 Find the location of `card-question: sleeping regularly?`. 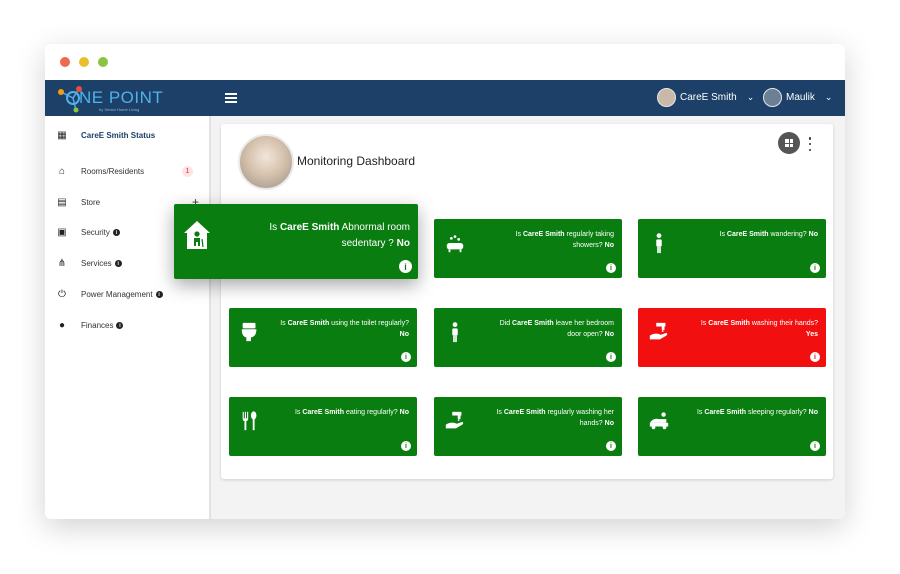

card-question: sleeping regularly? is located at coordinates (777, 412).